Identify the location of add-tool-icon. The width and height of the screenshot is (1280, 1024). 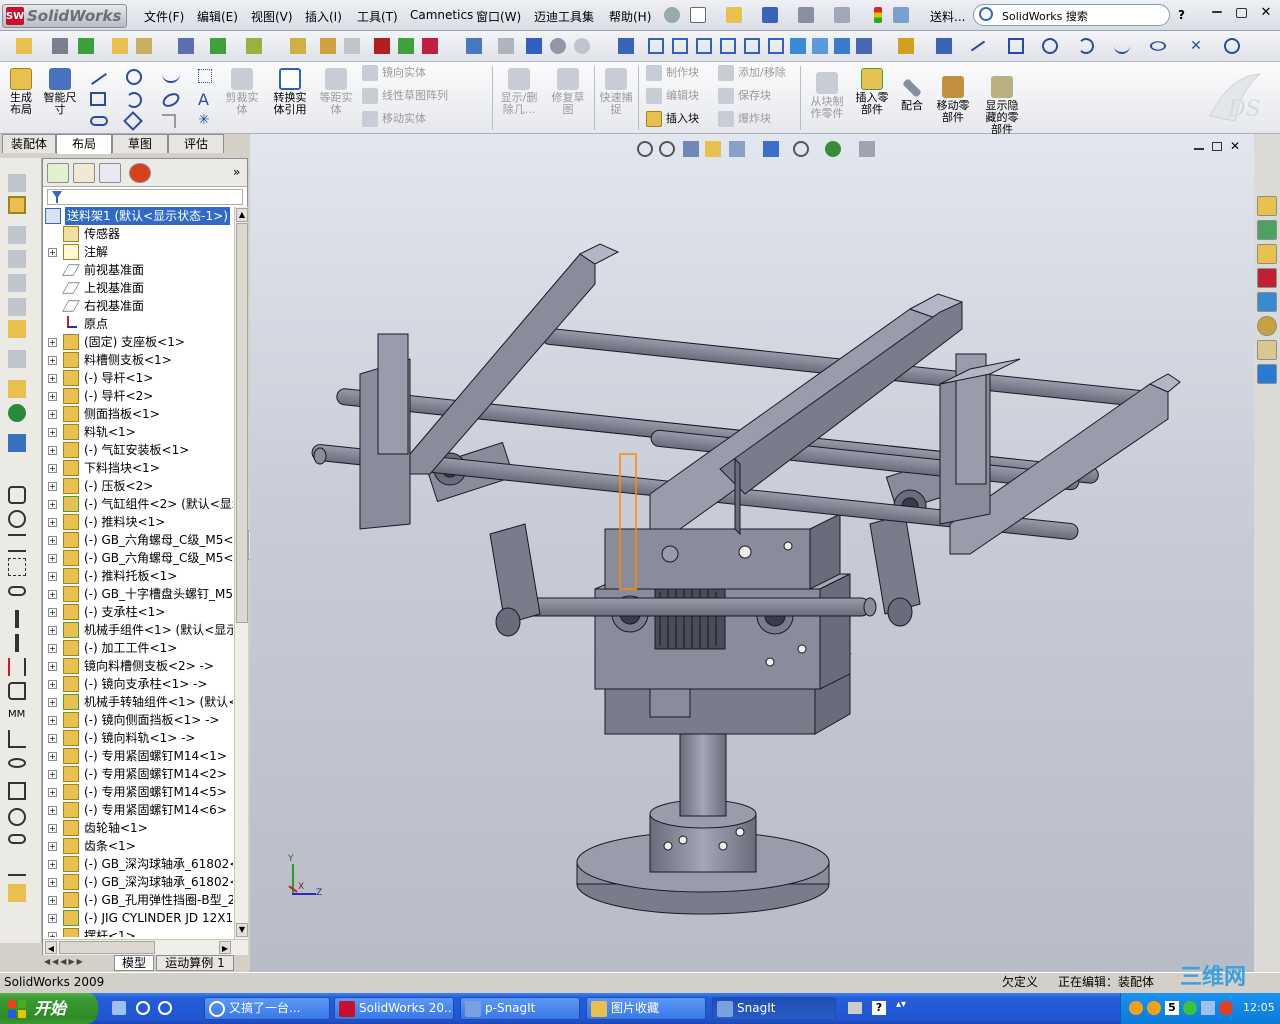
(430, 46).